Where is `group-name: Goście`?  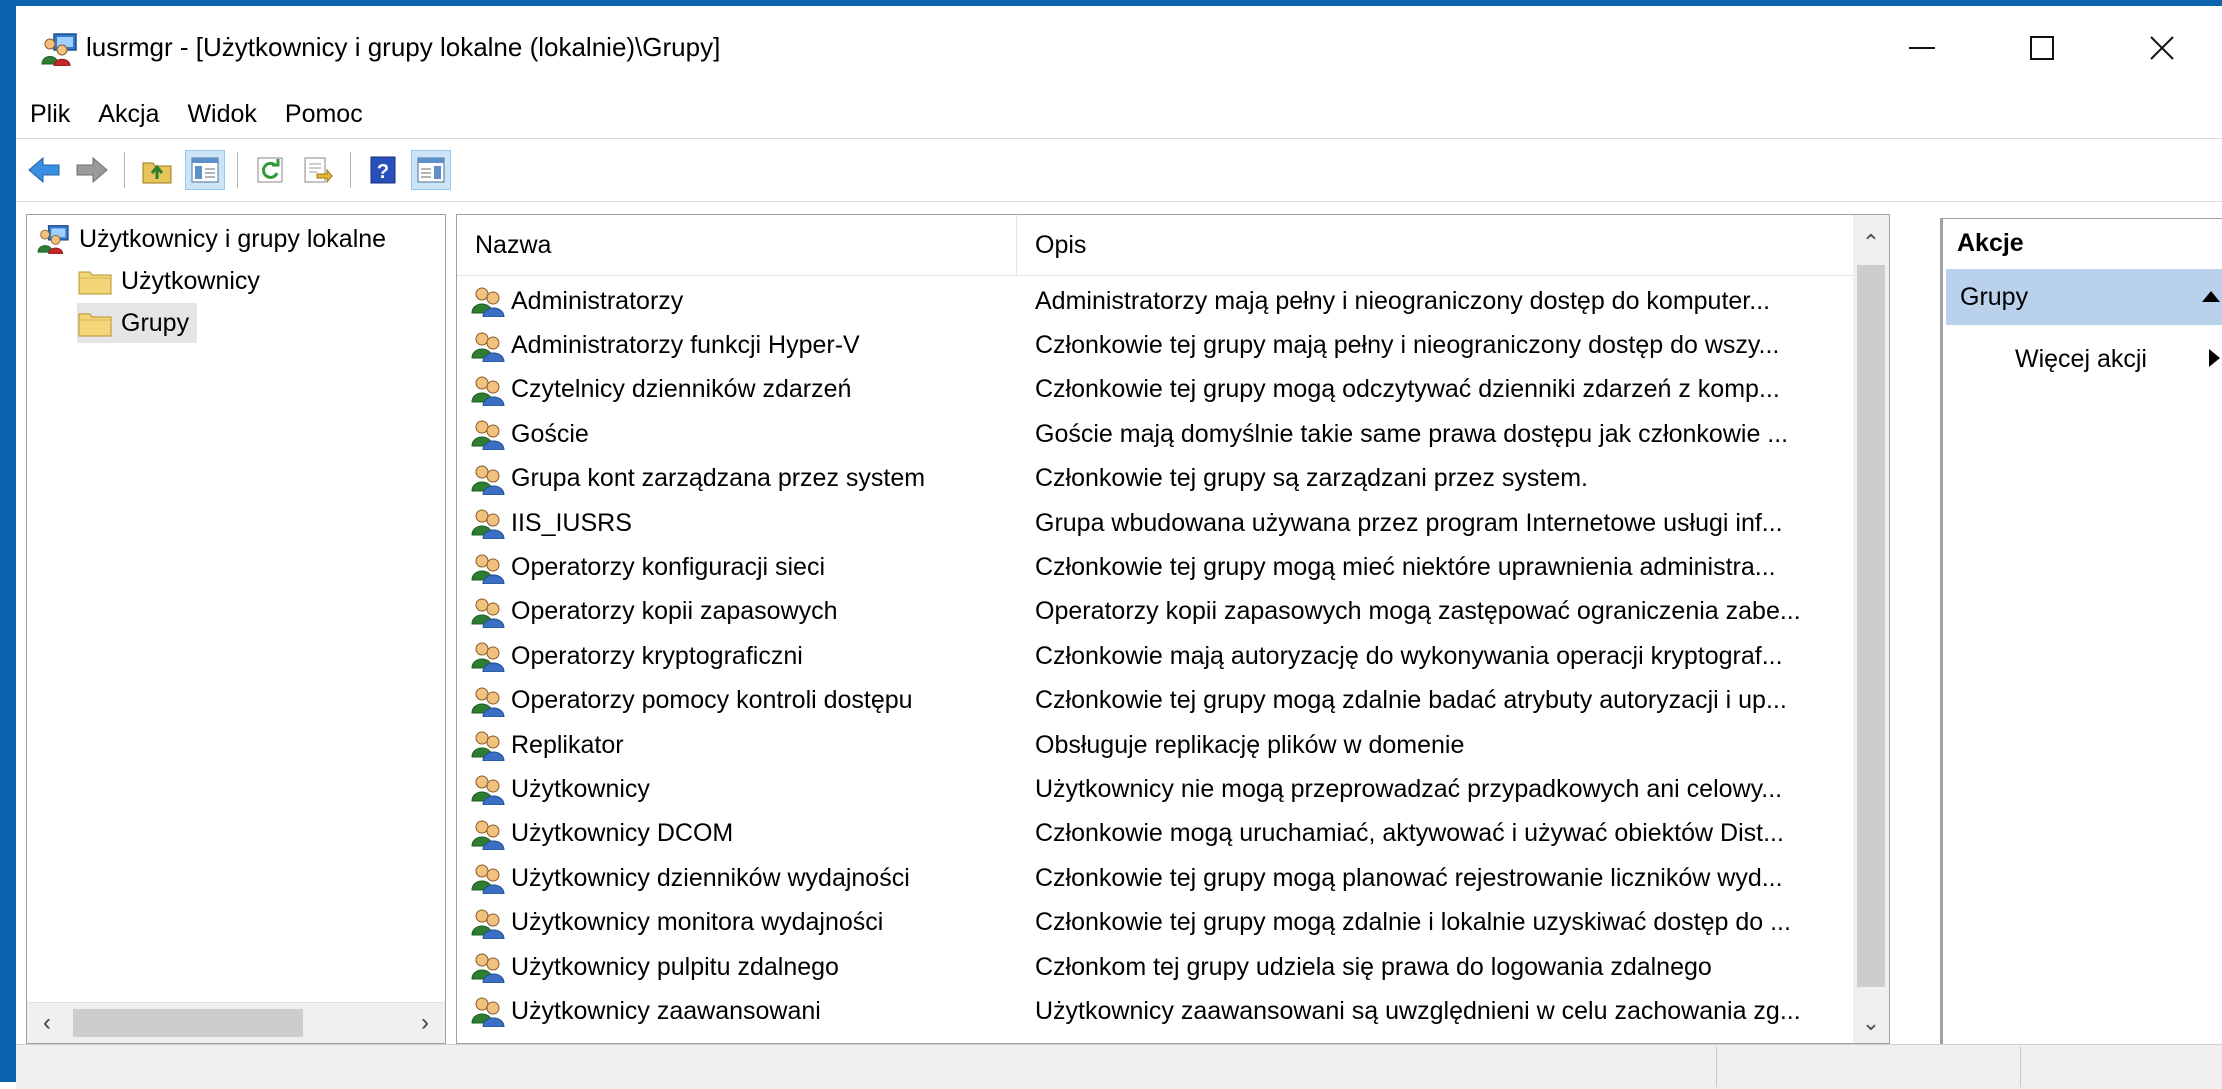
group-name: Goście is located at coordinates (550, 433).